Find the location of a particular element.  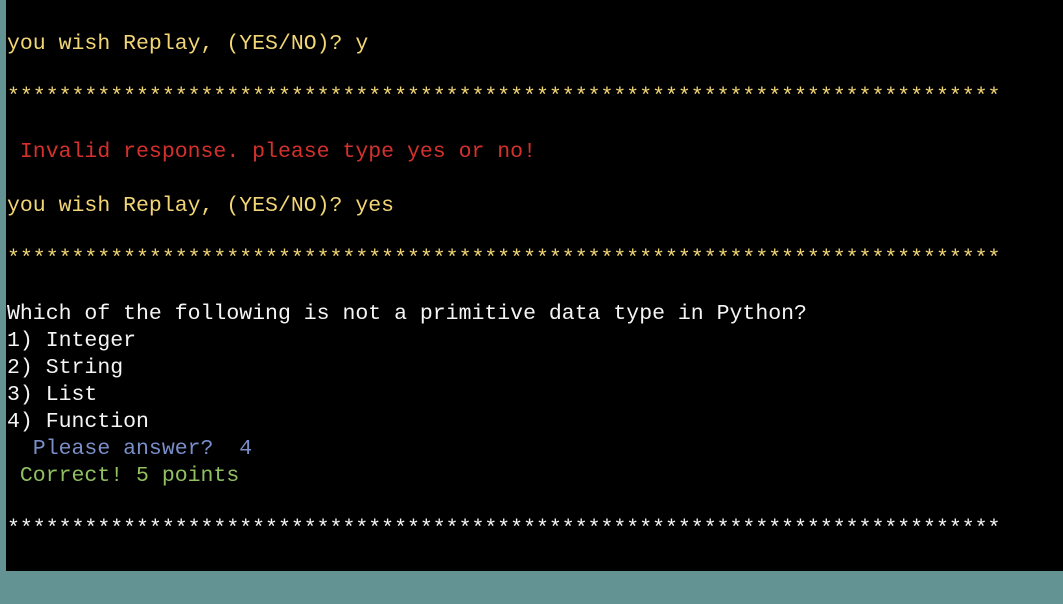

answer-option: 3) List is located at coordinates (52, 395).